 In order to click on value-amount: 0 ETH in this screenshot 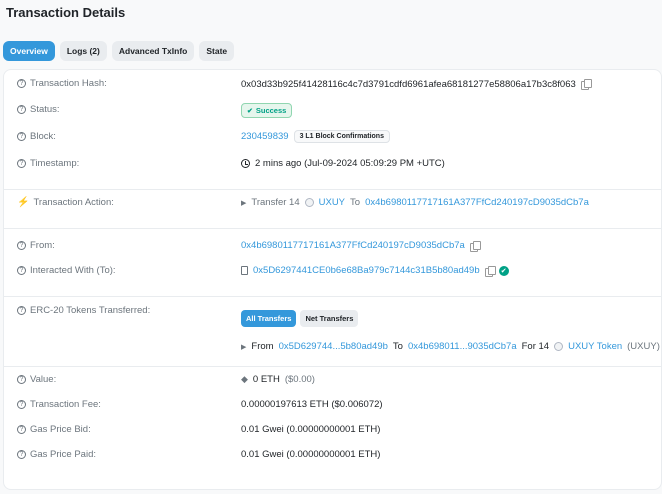, I will do `click(266, 379)`.